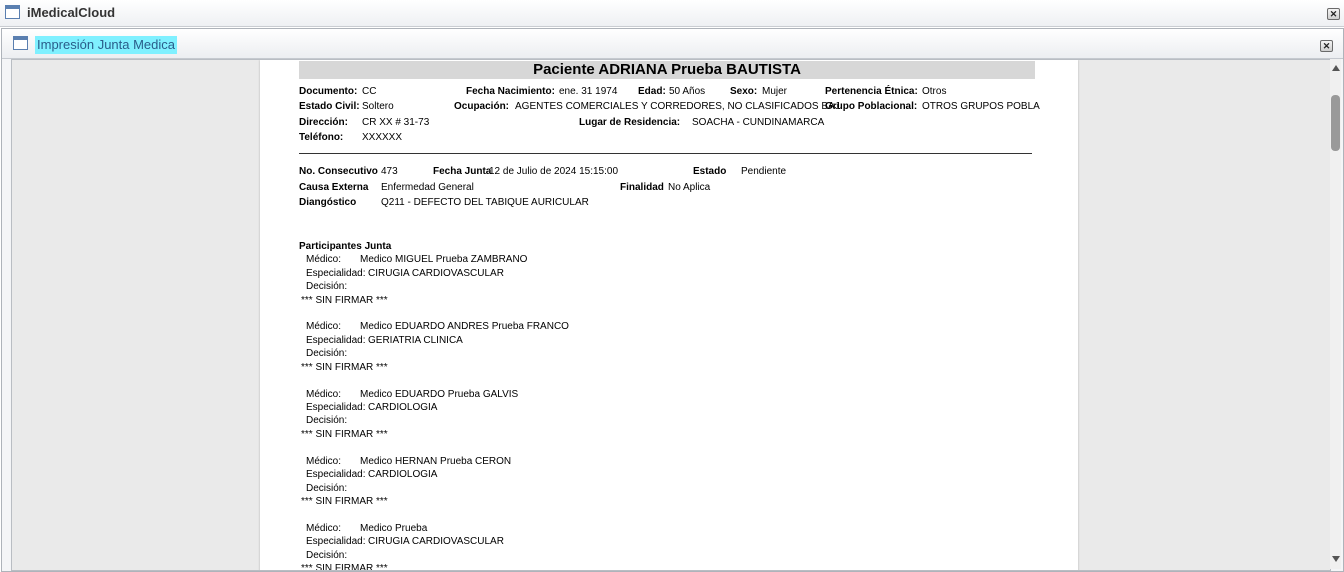 Image resolution: width=1344 pixels, height=572 pixels. I want to click on section-divider, so click(665, 153).